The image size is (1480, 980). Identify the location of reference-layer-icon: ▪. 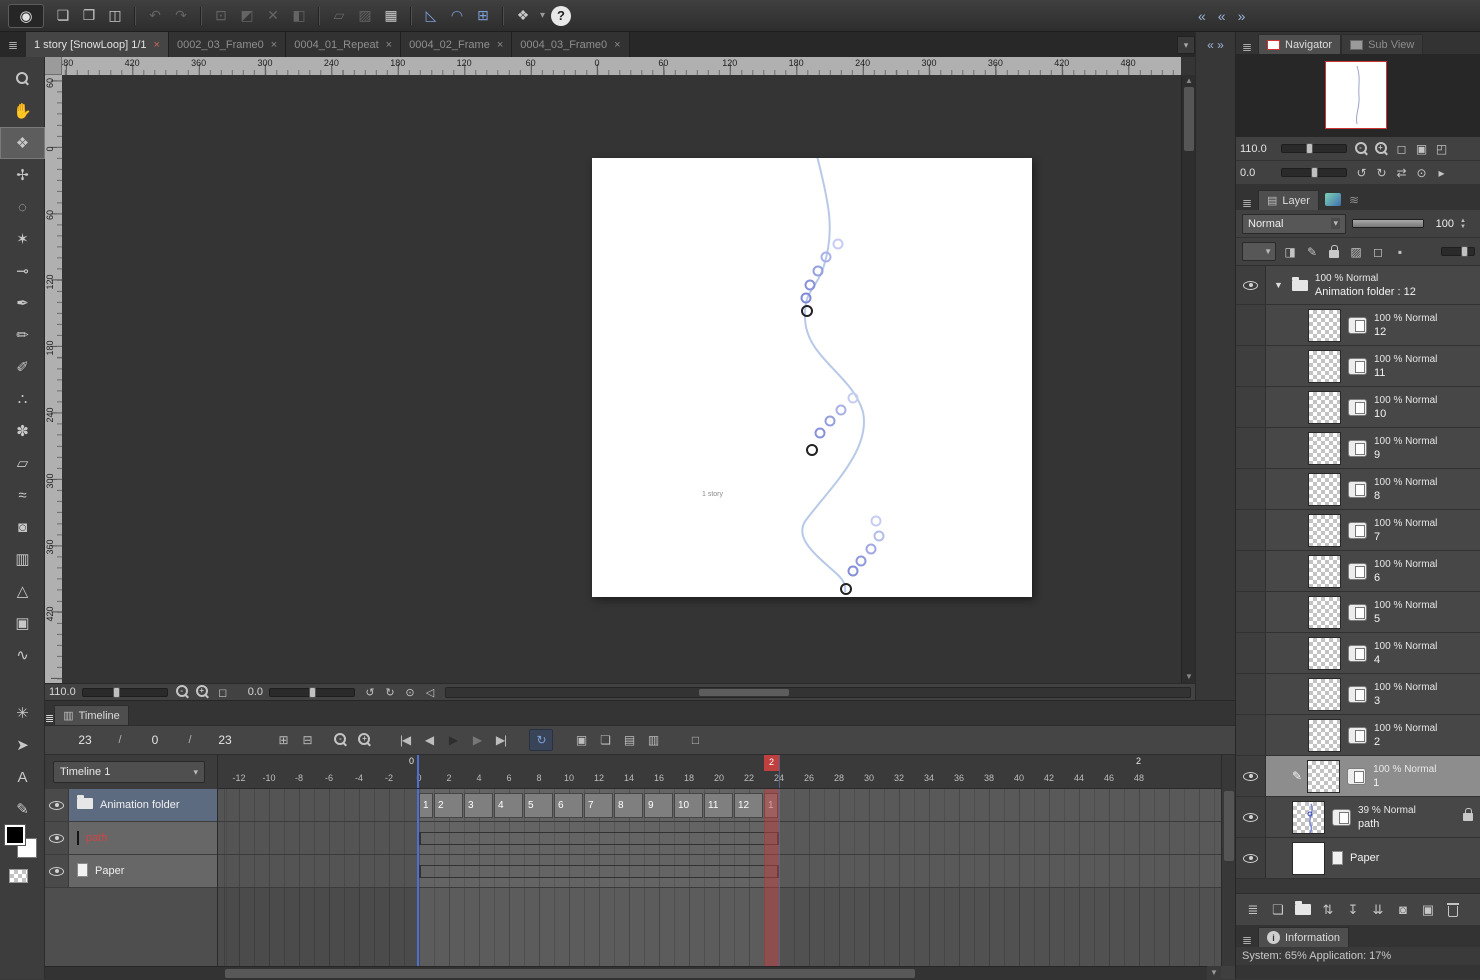
(1400, 251).